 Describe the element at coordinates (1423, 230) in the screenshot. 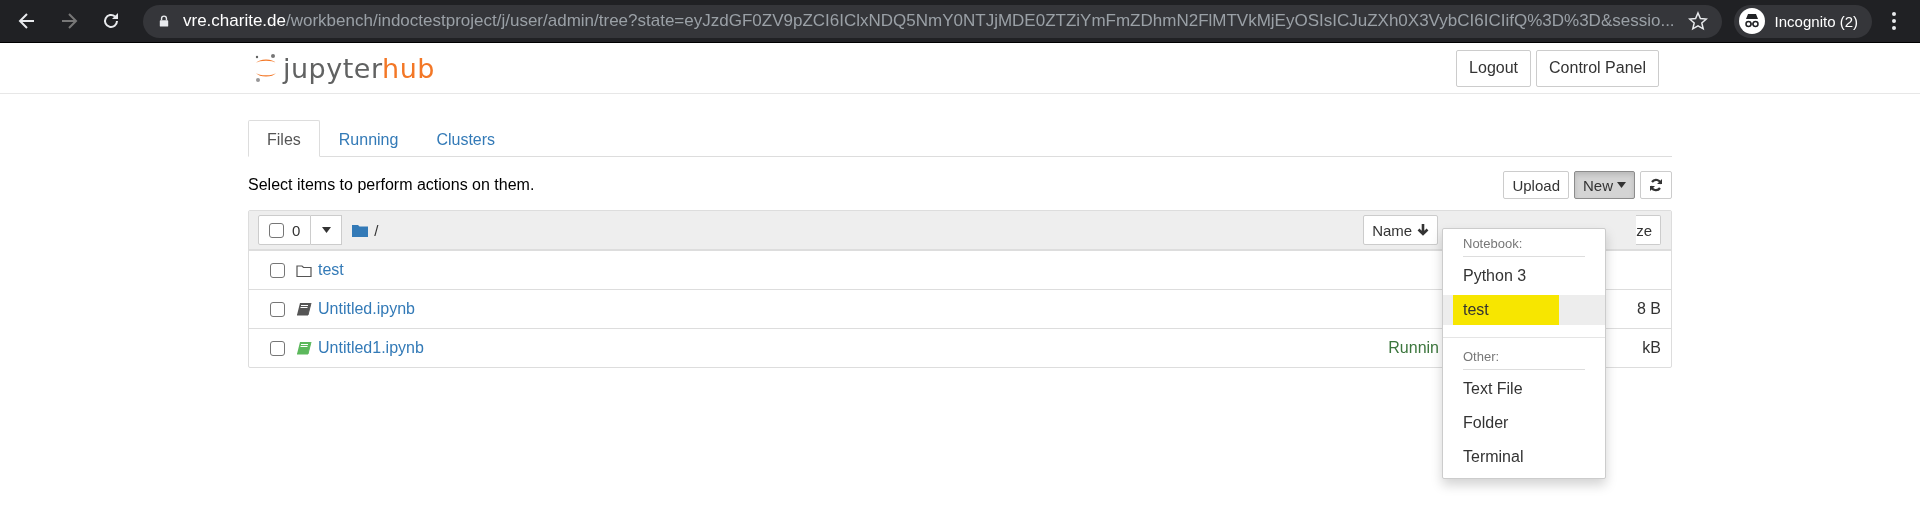

I see `arrow-down-icon` at that location.